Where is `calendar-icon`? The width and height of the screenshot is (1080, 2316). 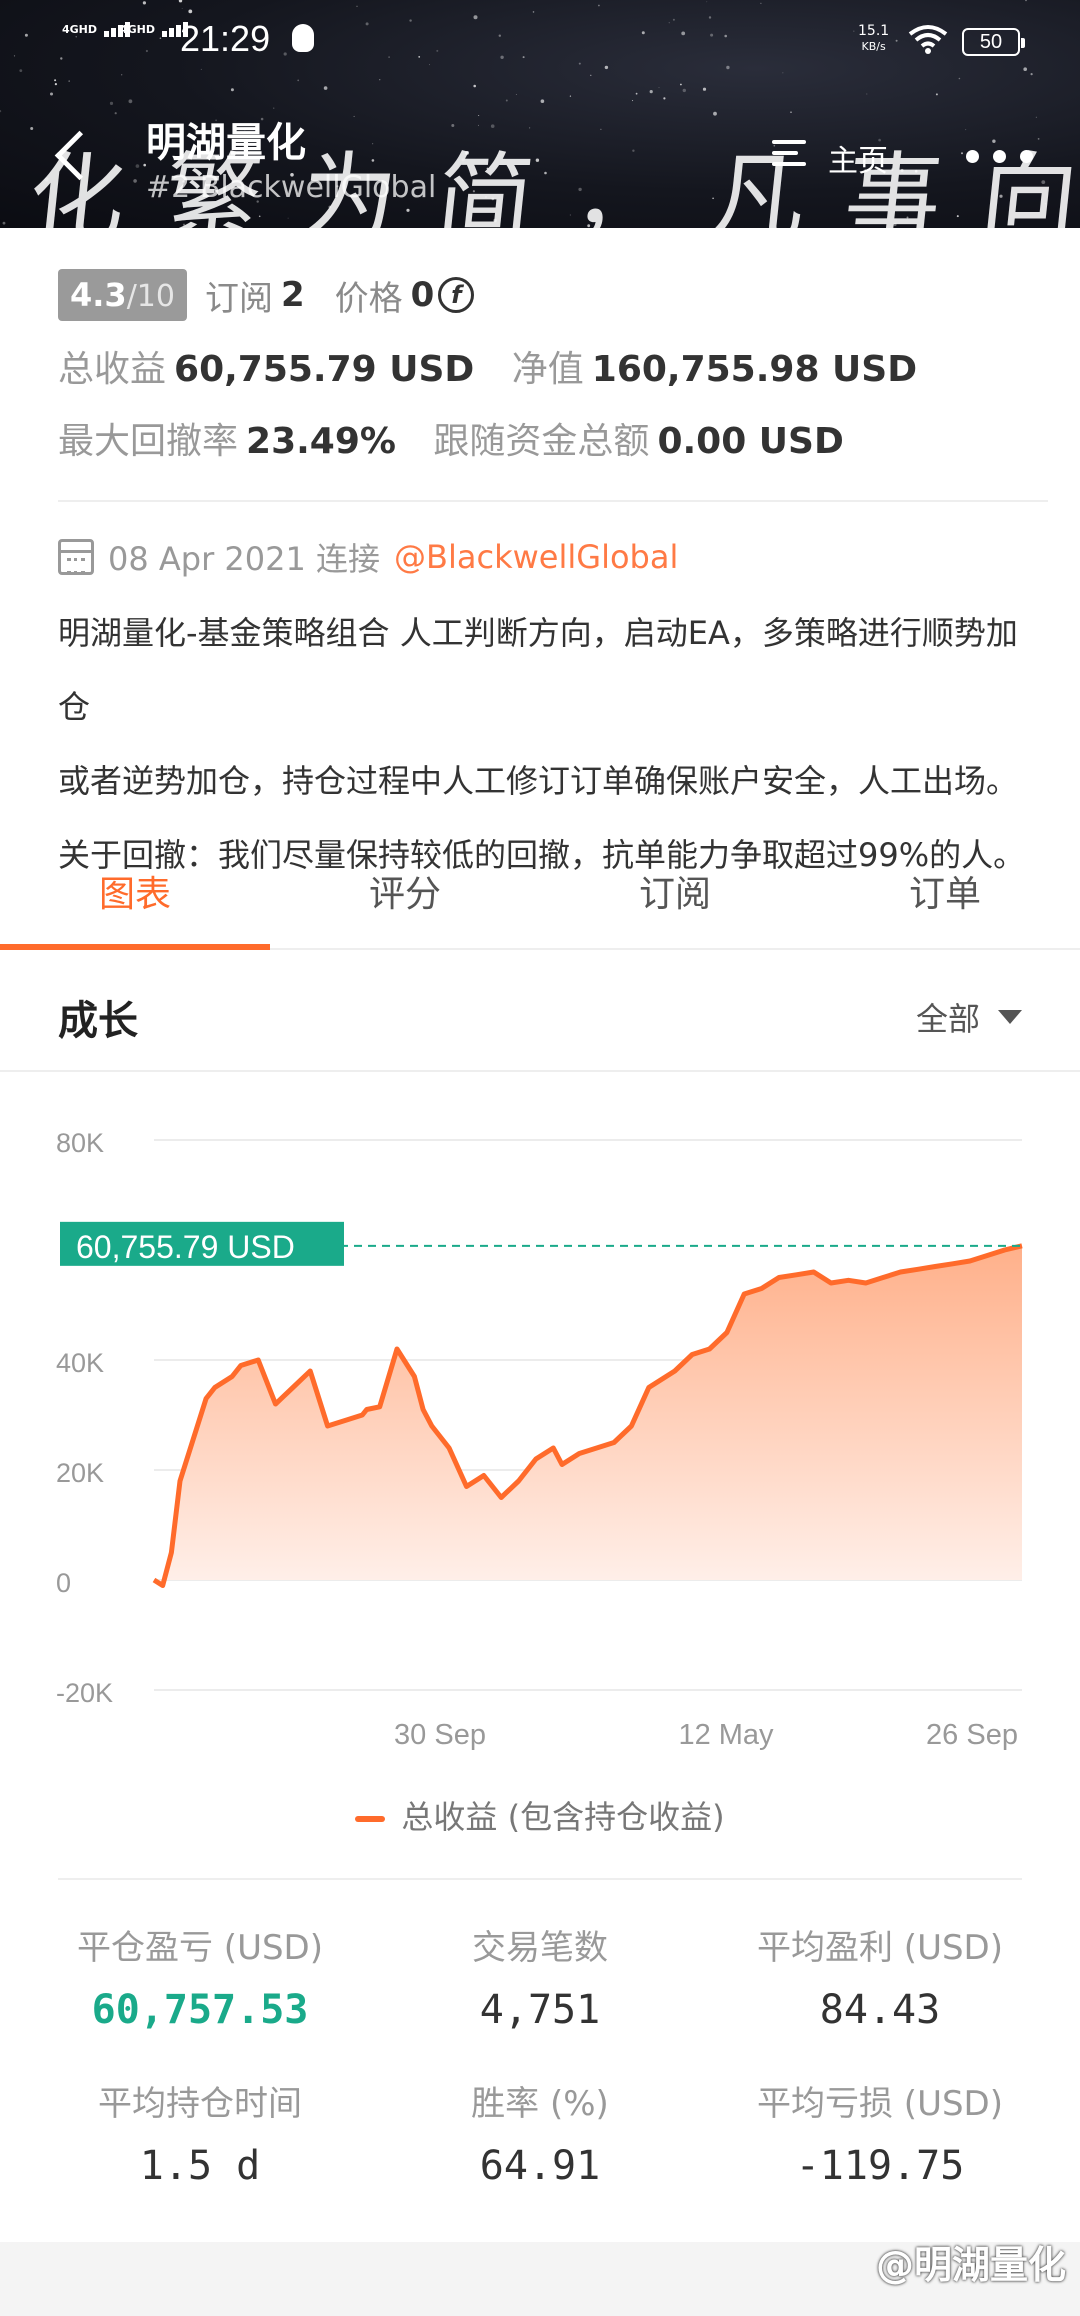 calendar-icon is located at coordinates (76, 557).